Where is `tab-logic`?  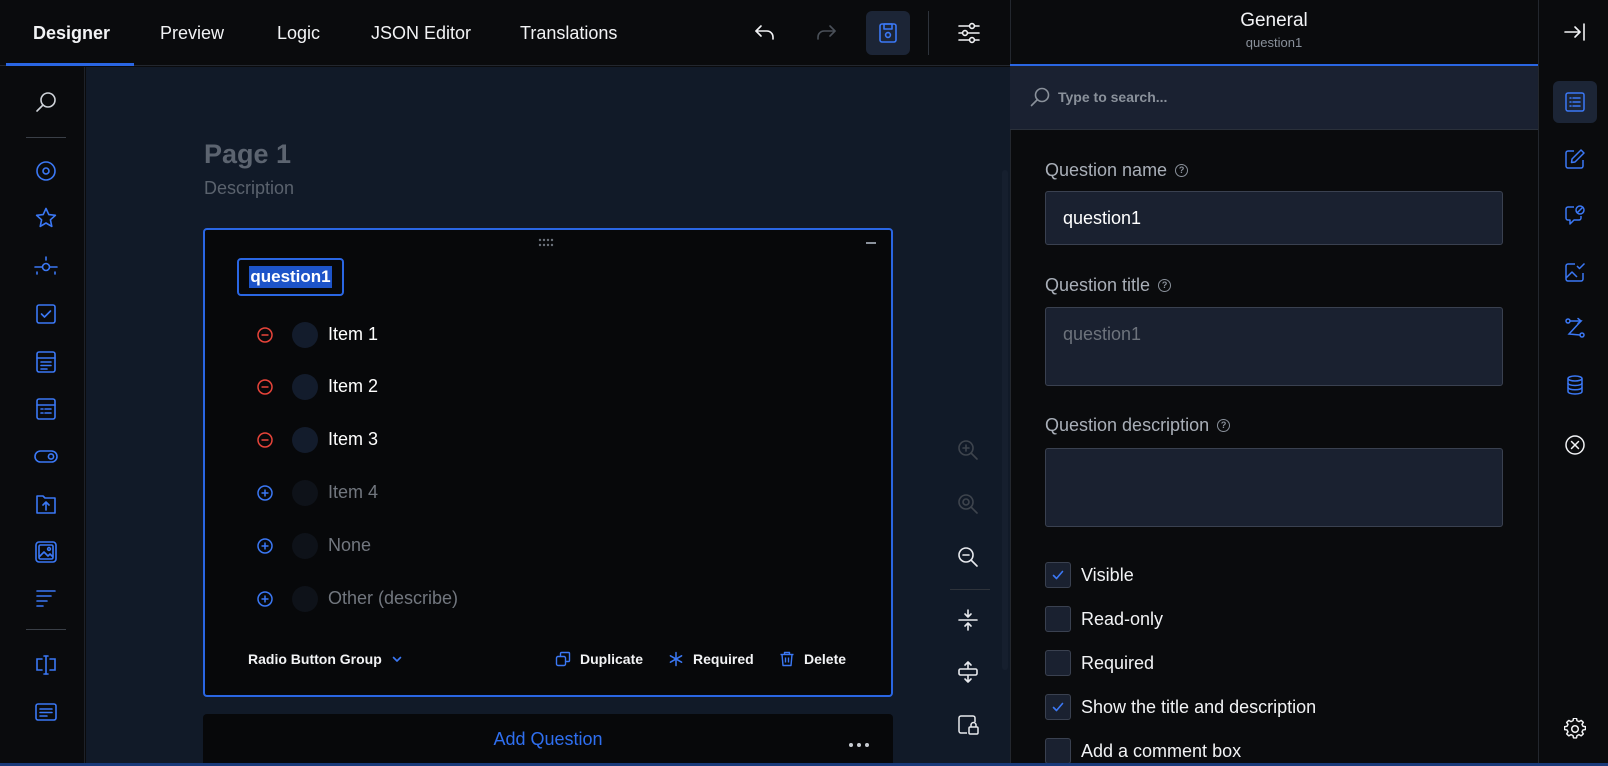
tab-logic is located at coordinates (1575, 328).